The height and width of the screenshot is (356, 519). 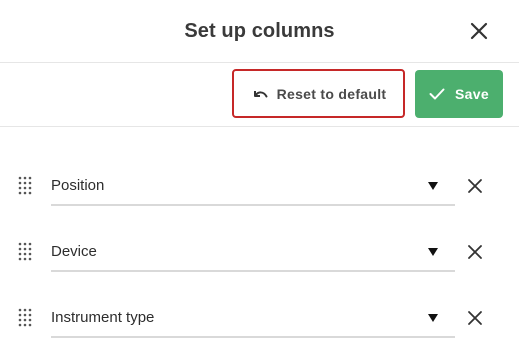 What do you see at coordinates (472, 94) in the screenshot?
I see `save-button-label: Save` at bounding box center [472, 94].